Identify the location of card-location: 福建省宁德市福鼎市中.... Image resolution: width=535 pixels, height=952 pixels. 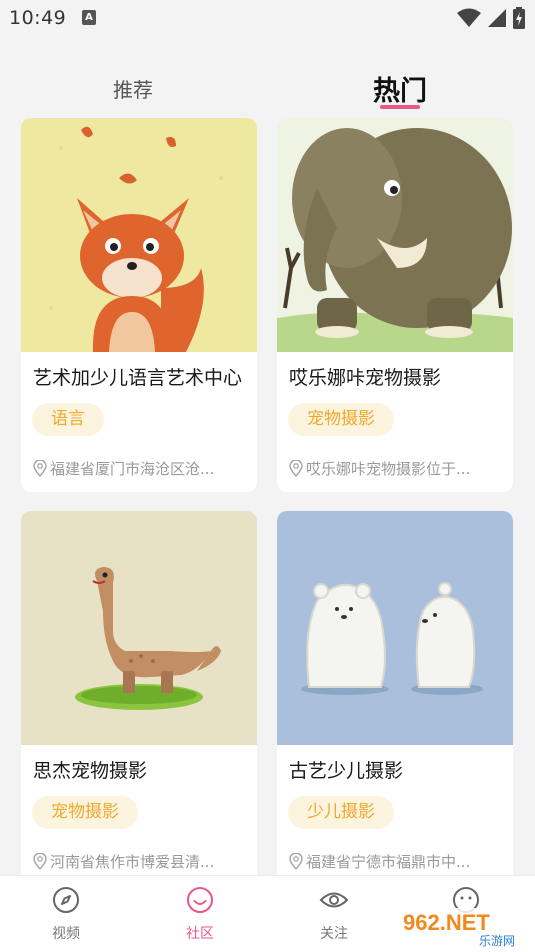
(379, 861).